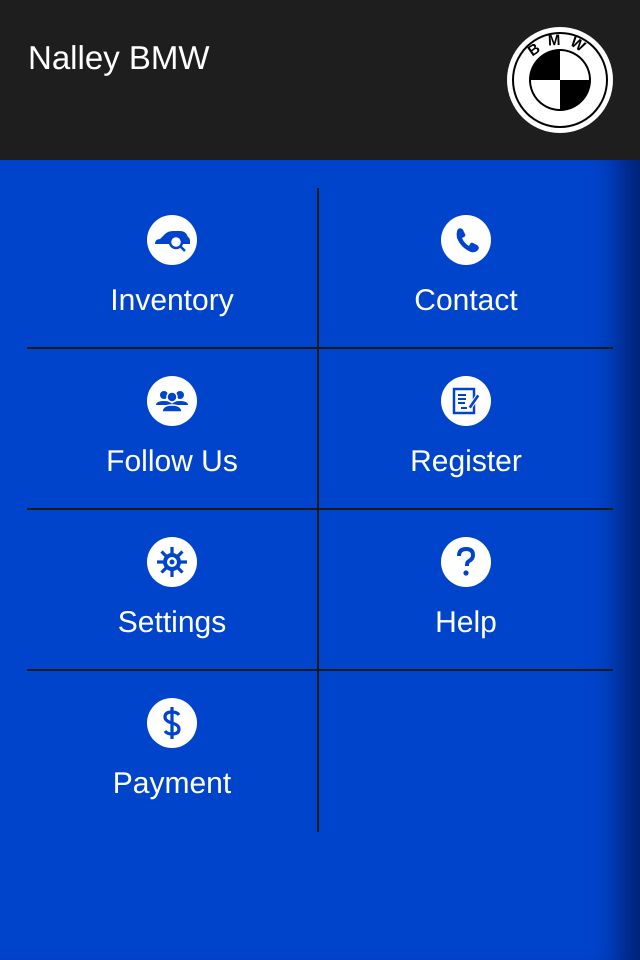 This screenshot has width=640, height=960. I want to click on question-icon, so click(466, 562).